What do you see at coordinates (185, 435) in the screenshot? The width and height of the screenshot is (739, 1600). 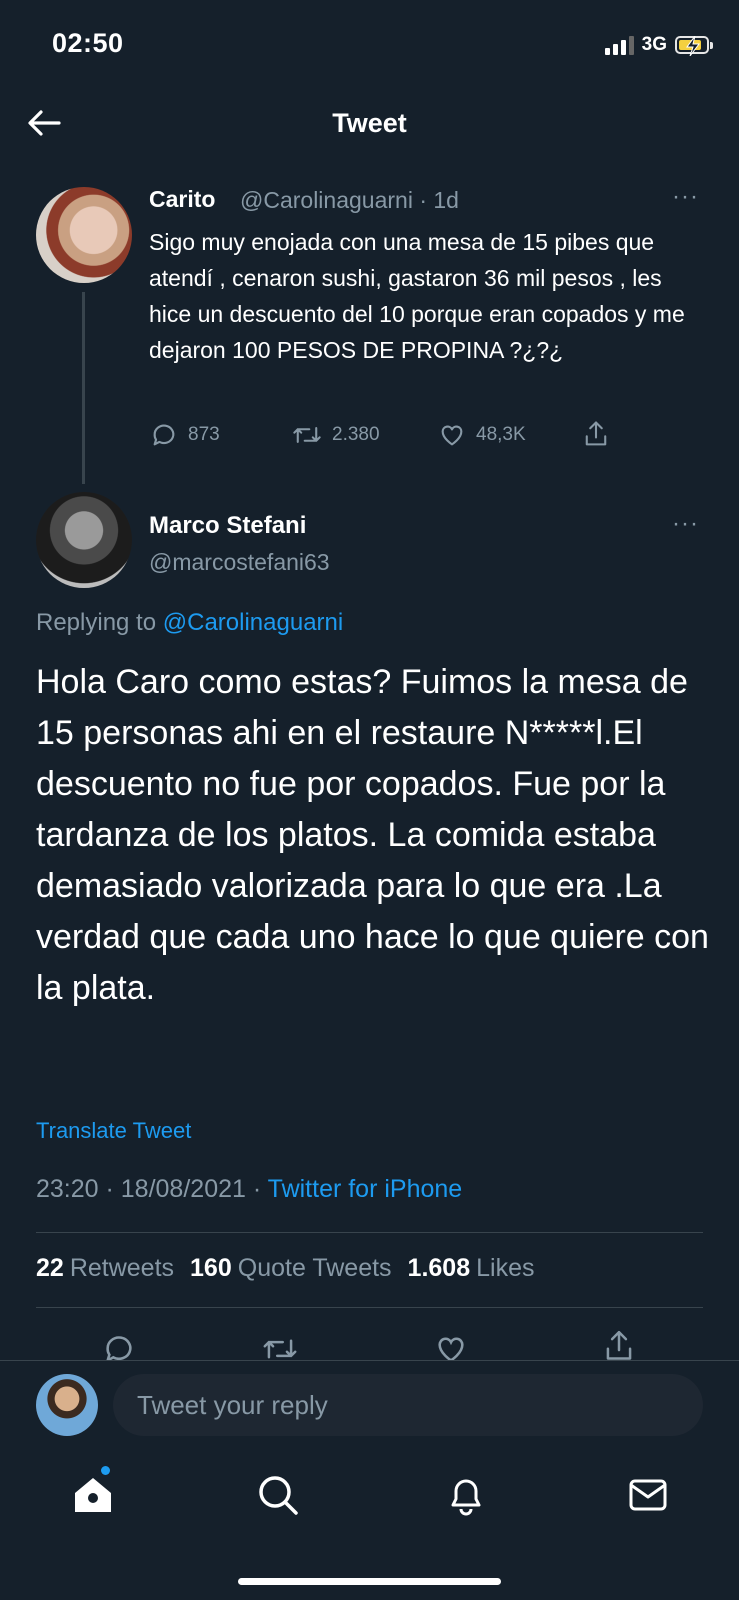 I see `reply-button: 873` at bounding box center [185, 435].